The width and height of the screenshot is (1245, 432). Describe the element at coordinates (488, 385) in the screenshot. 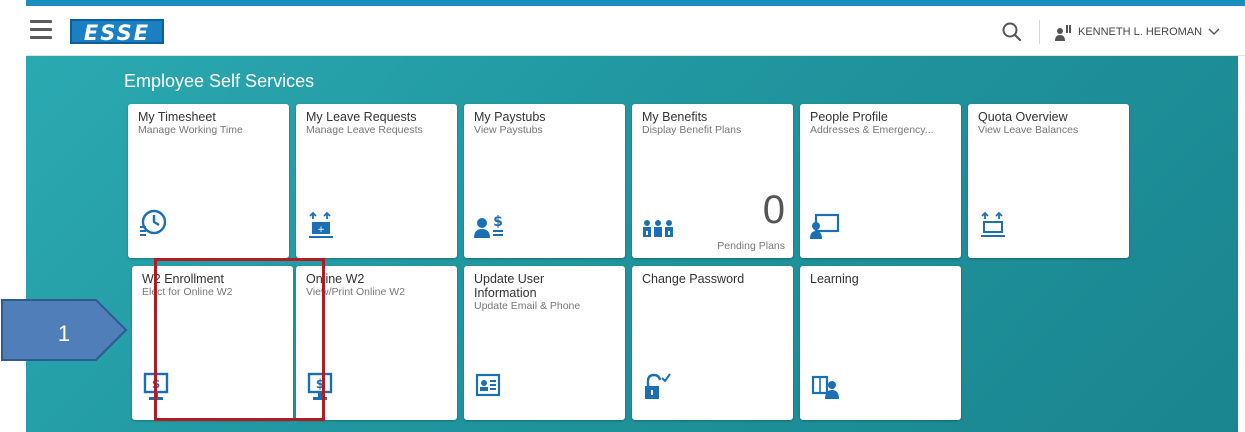

I see `id-card-icon` at that location.